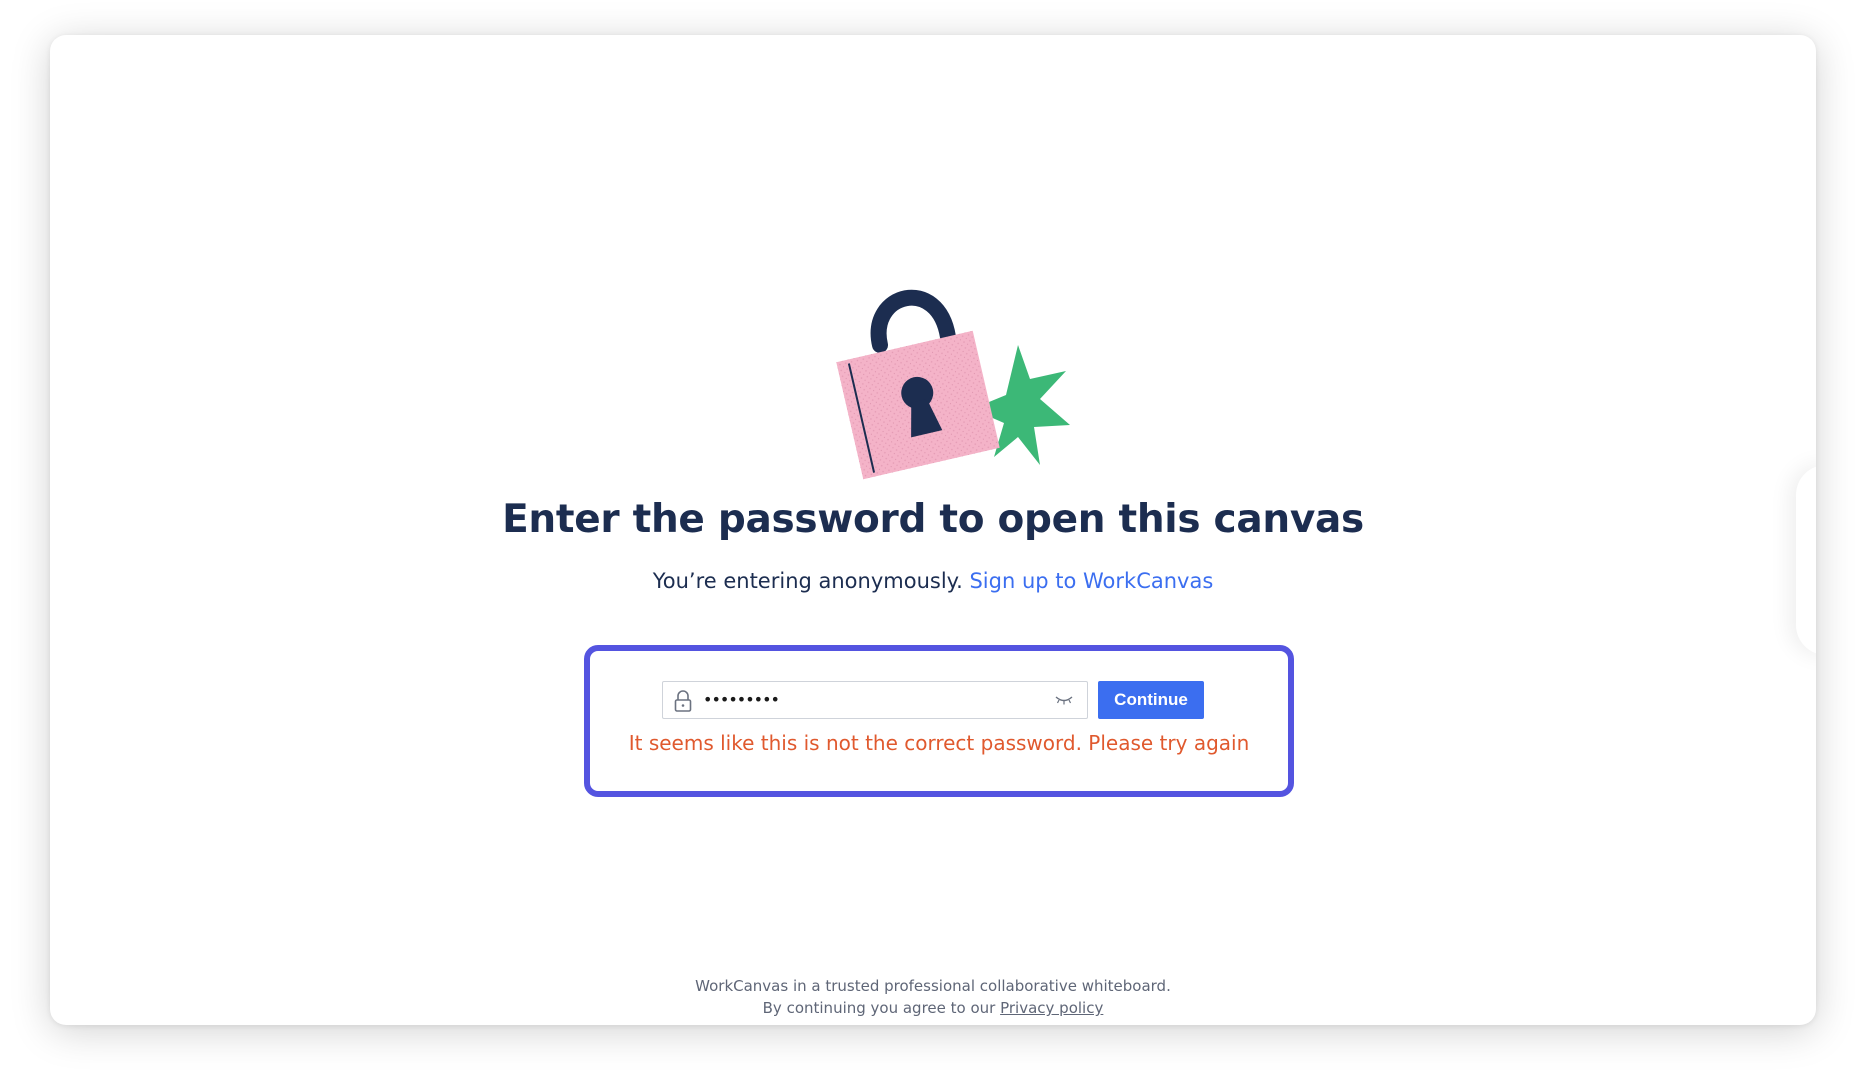 The width and height of the screenshot is (1866, 1070). I want to click on lock-icon, so click(683, 701).